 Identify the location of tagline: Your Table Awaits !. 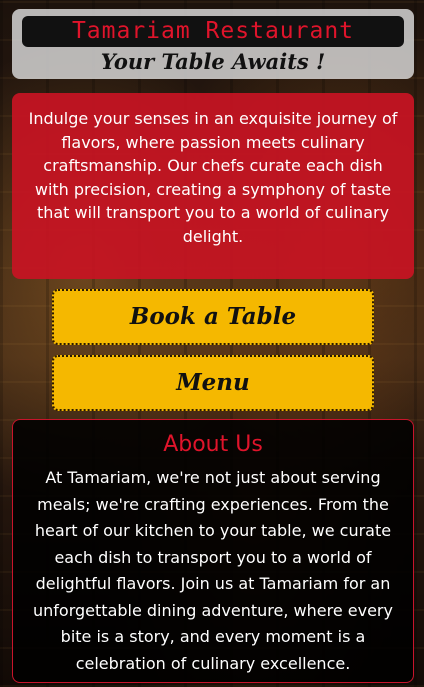
(213, 61).